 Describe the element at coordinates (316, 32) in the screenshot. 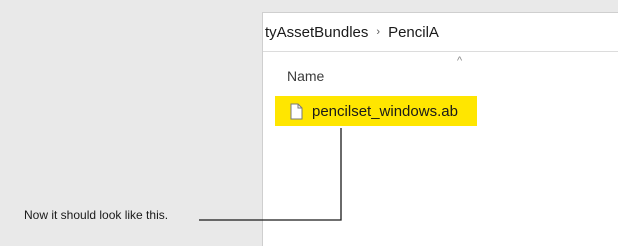

I see `breadcrumb-item-assetbundles: tyAssetBundles` at that location.